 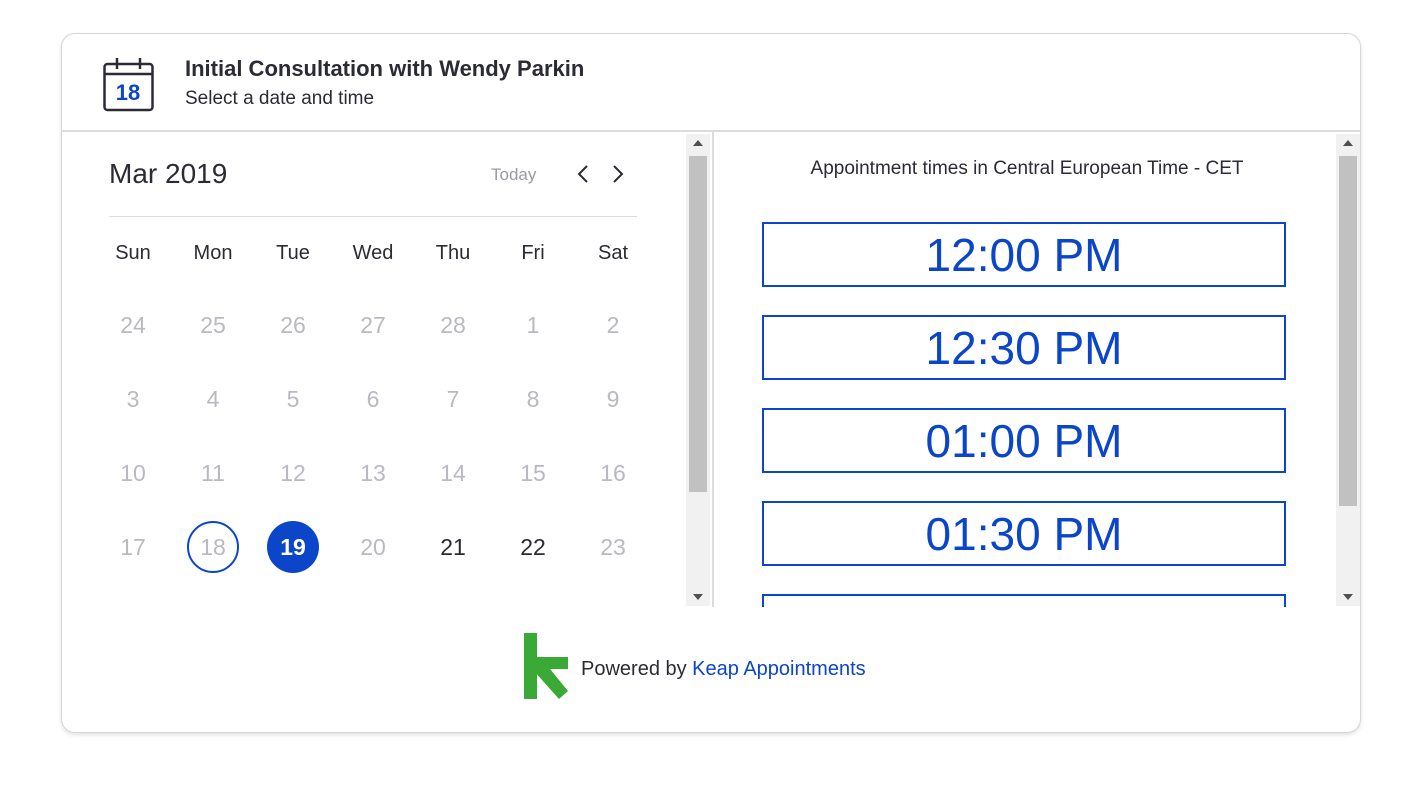 I want to click on weekday-header-row: Sun Mon Tue Wed Thu Fri Sat, so click(x=373, y=253).